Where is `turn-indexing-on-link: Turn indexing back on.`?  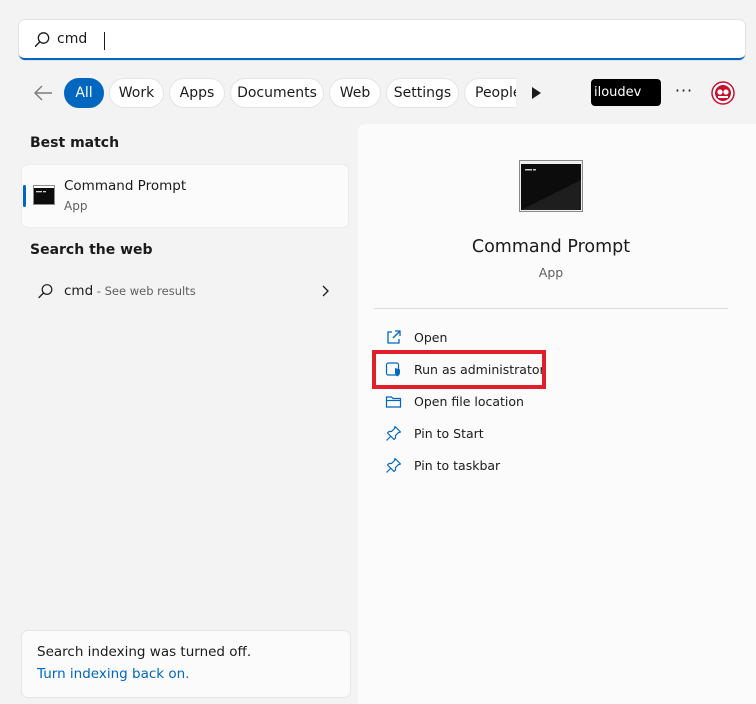 turn-indexing-on-link: Turn indexing back on. is located at coordinates (113, 674).